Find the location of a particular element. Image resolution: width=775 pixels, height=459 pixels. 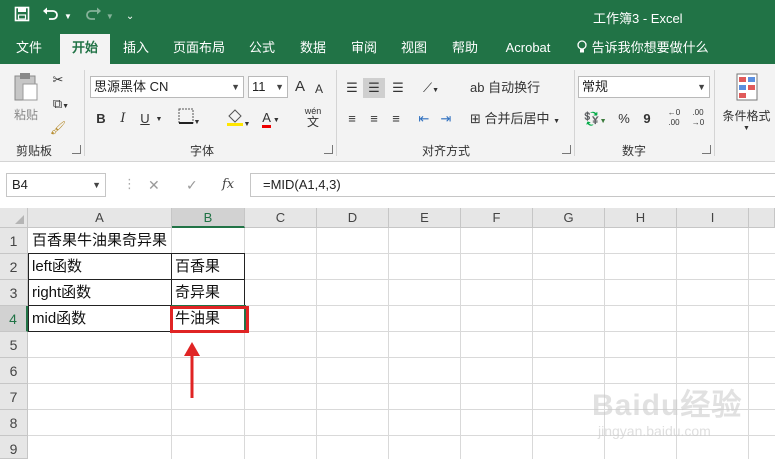

row-header-2: 2 is located at coordinates (14, 267).